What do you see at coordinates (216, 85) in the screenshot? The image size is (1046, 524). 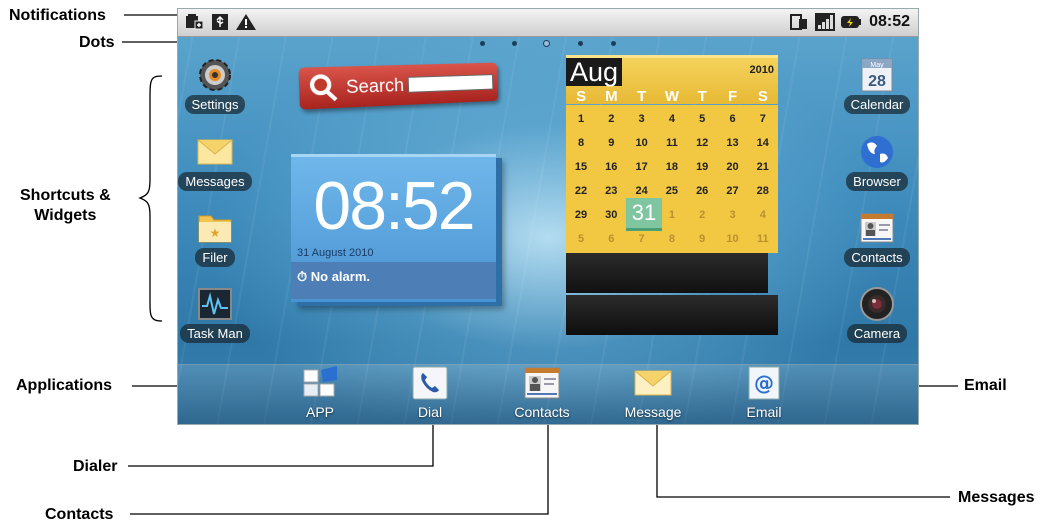 I see `shortcut-settings: Settings` at bounding box center [216, 85].